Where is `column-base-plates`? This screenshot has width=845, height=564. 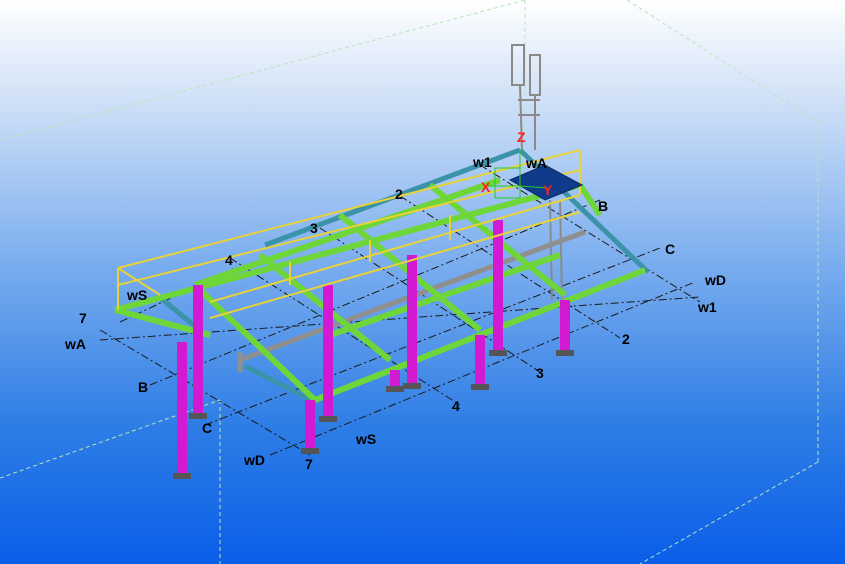 column-base-plates is located at coordinates (373, 414).